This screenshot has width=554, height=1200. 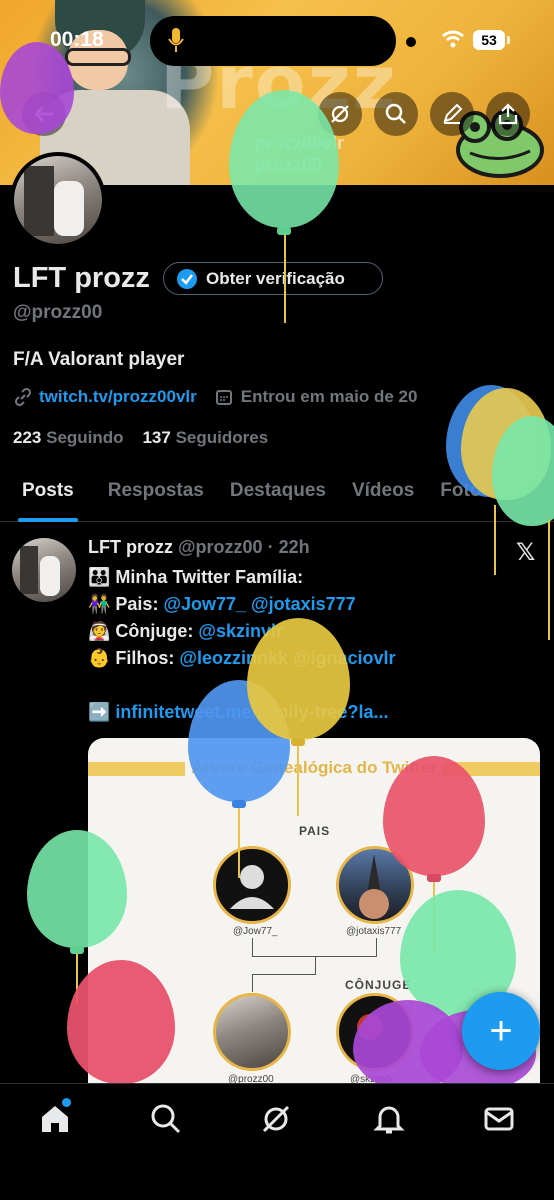 I want to click on profile-name: LFT prozz, so click(x=81, y=278).